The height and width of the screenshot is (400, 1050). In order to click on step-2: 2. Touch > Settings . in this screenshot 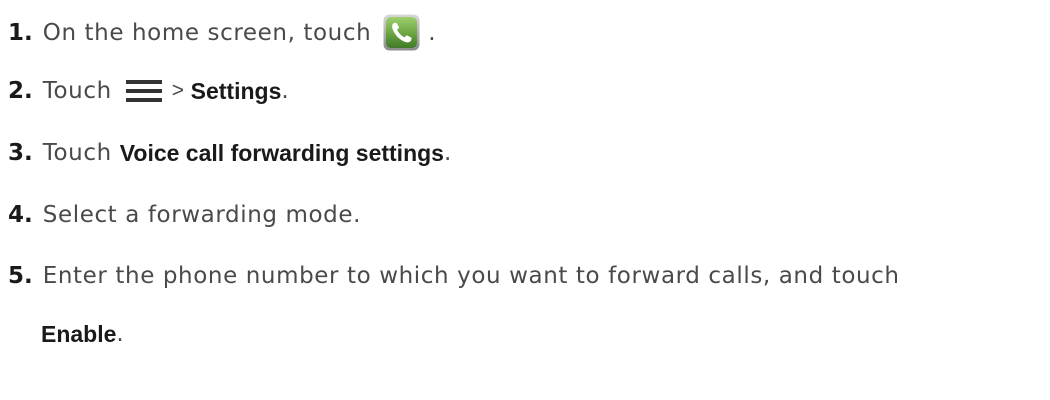, I will do `click(148, 91)`.